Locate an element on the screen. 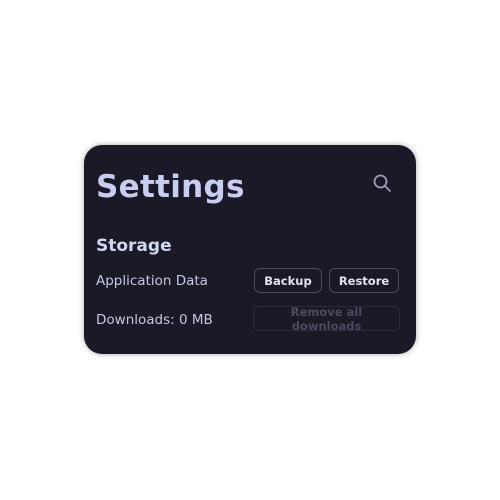 The image size is (500, 500). downloads-label: Downloads: 0 MB is located at coordinates (154, 320).